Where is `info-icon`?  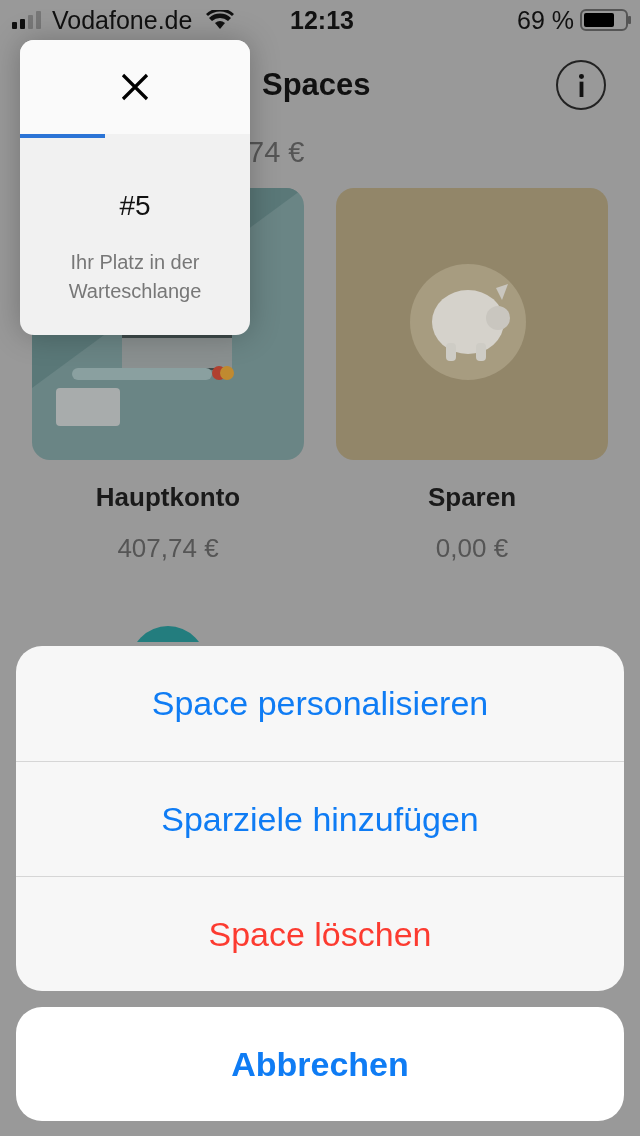
info-icon is located at coordinates (581, 85).